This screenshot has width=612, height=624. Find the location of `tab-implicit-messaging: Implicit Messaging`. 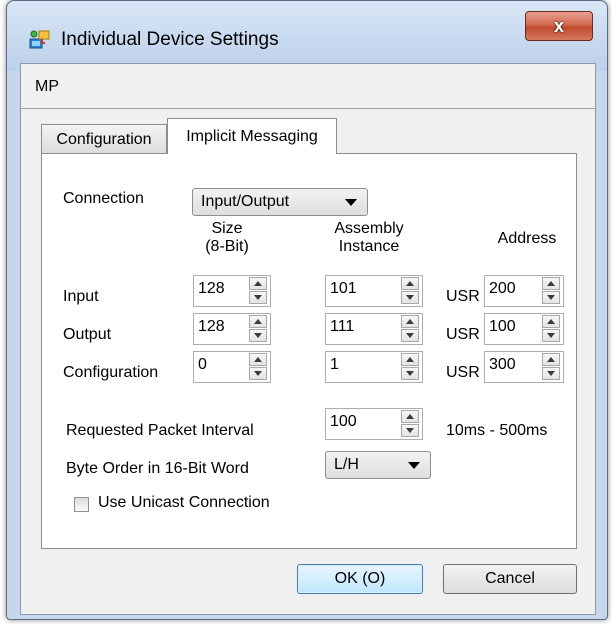

tab-implicit-messaging: Implicit Messaging is located at coordinates (252, 136).